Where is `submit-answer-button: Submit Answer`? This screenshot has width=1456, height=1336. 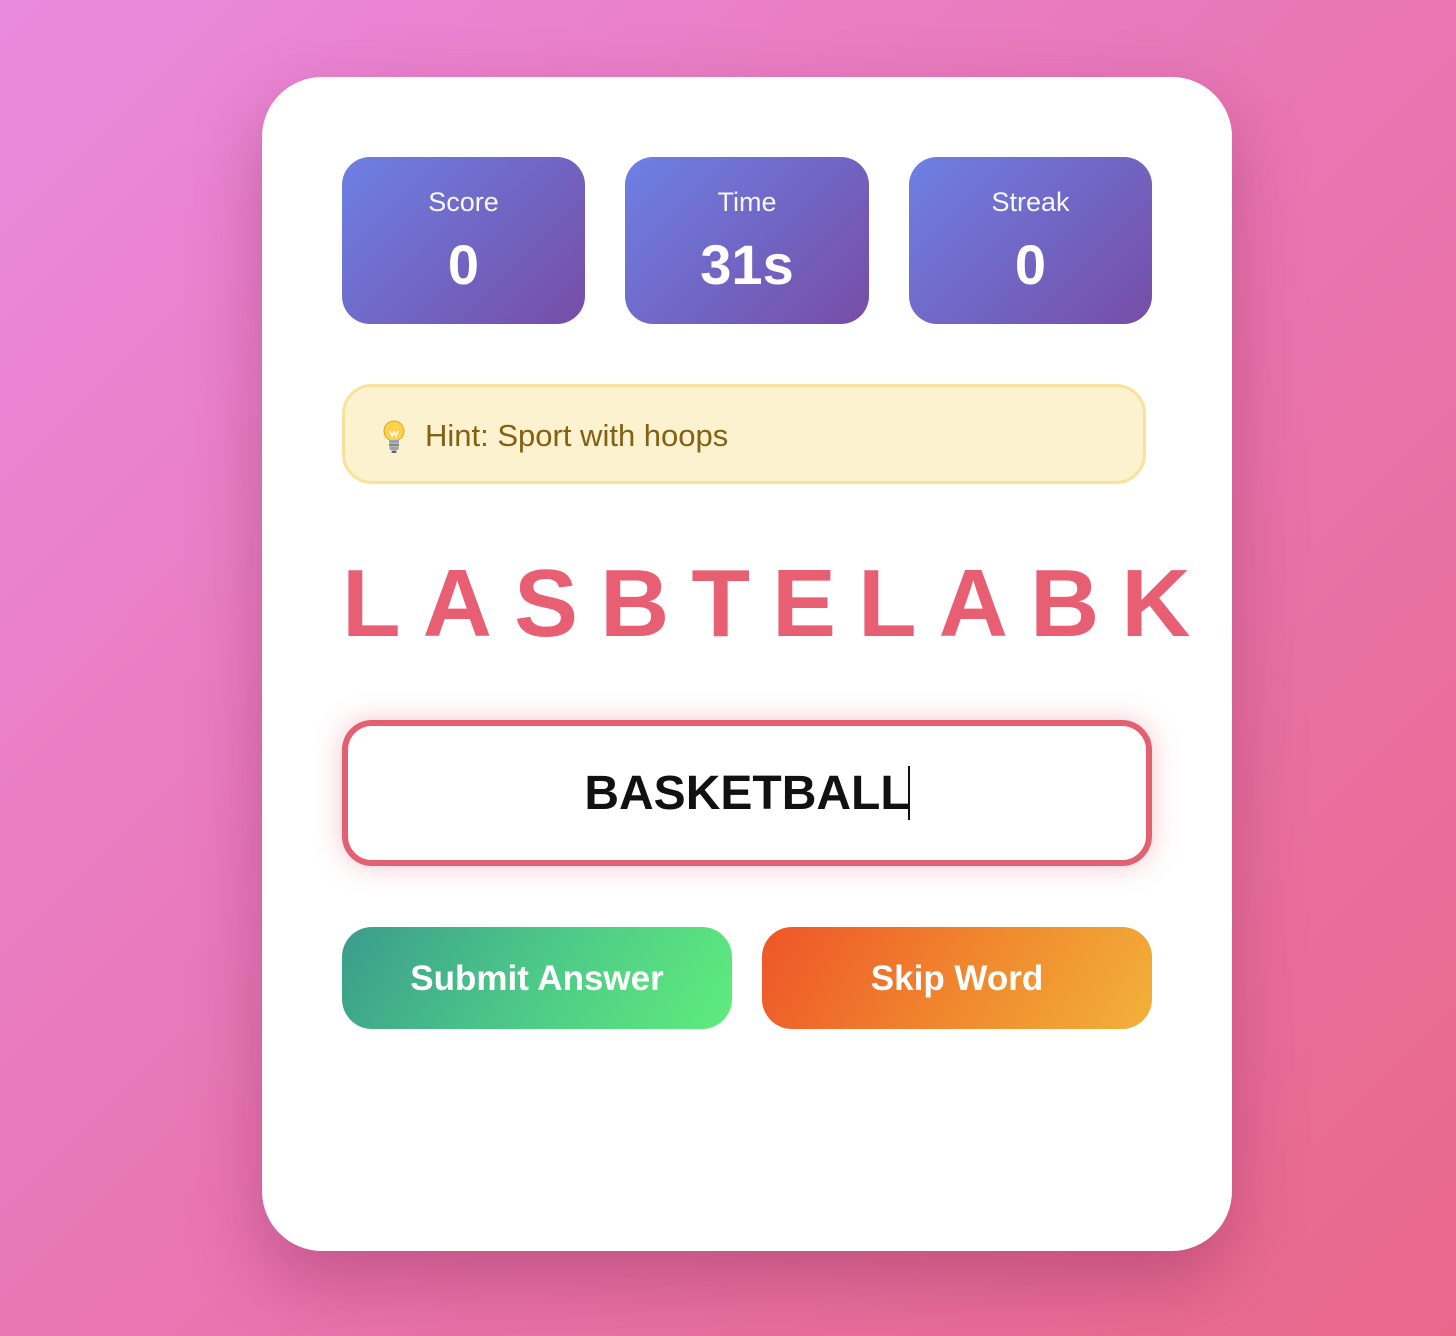
submit-answer-button: Submit Answer is located at coordinates (537, 978).